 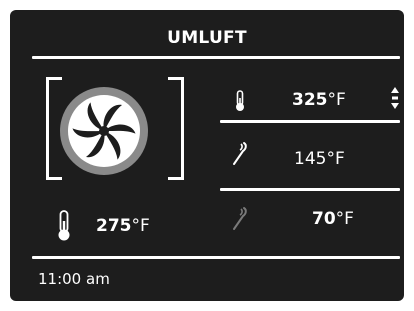 I want to click on thermometer-icon-large, so click(x=64, y=225).